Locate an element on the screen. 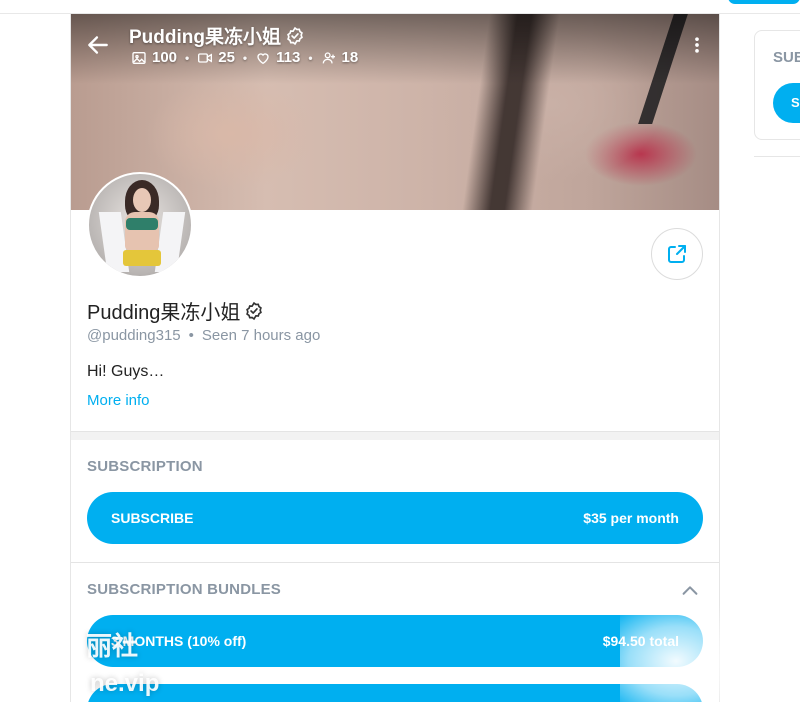 The width and height of the screenshot is (800, 702). back-button is located at coordinates (98, 45).